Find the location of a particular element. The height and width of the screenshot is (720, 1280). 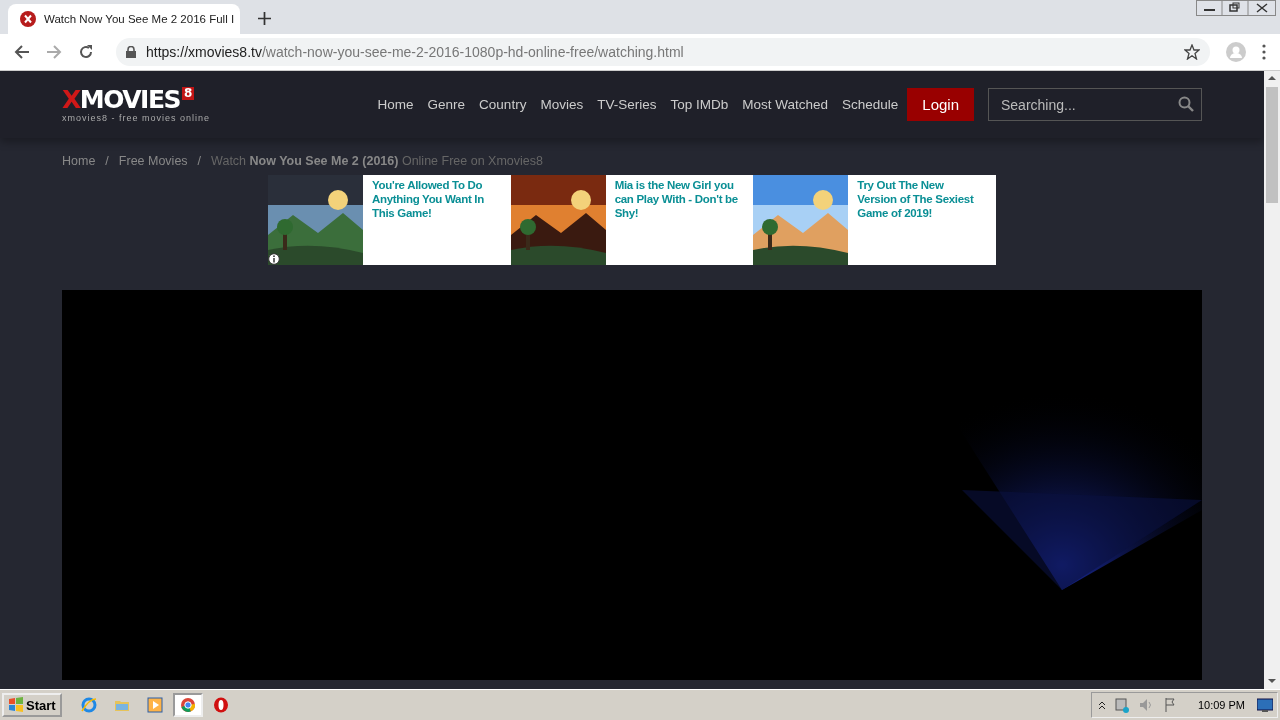

breadcrumb-current: Watch Now You See Me 2 (2016) Online Free on Xmovies8 is located at coordinates (377, 161).